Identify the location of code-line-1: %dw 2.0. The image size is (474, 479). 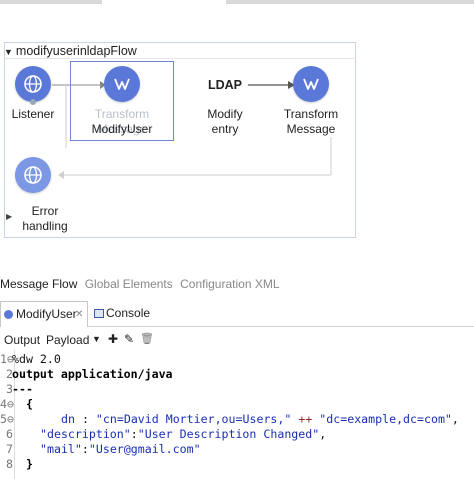
(36, 359).